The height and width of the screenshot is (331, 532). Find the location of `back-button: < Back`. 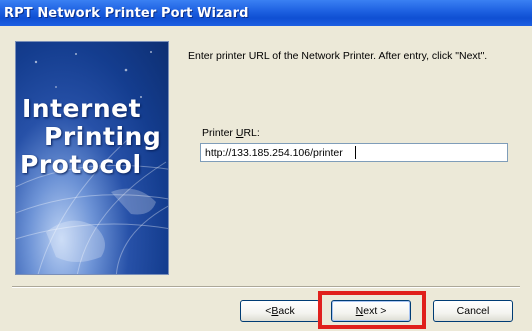

back-button: < Back is located at coordinates (280, 311).